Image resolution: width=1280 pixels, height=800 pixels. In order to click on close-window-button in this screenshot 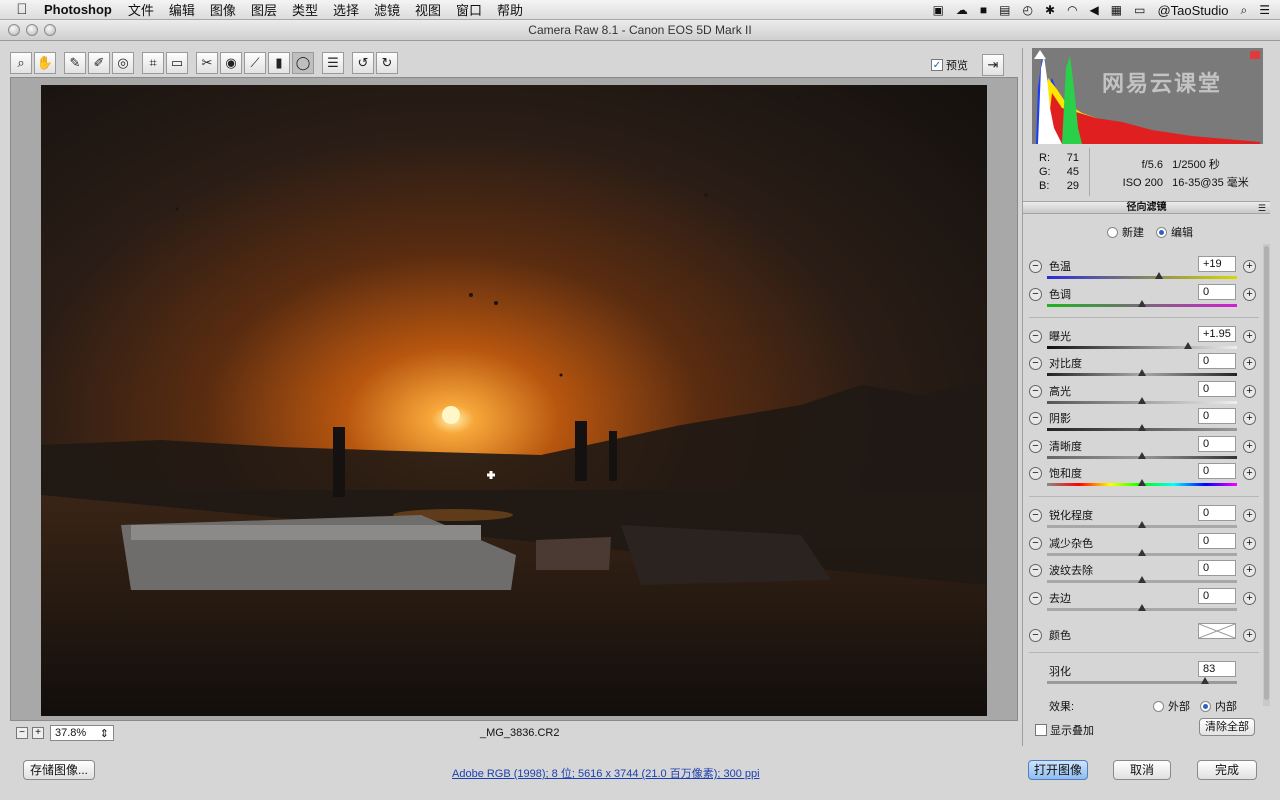, I will do `click(14, 30)`.